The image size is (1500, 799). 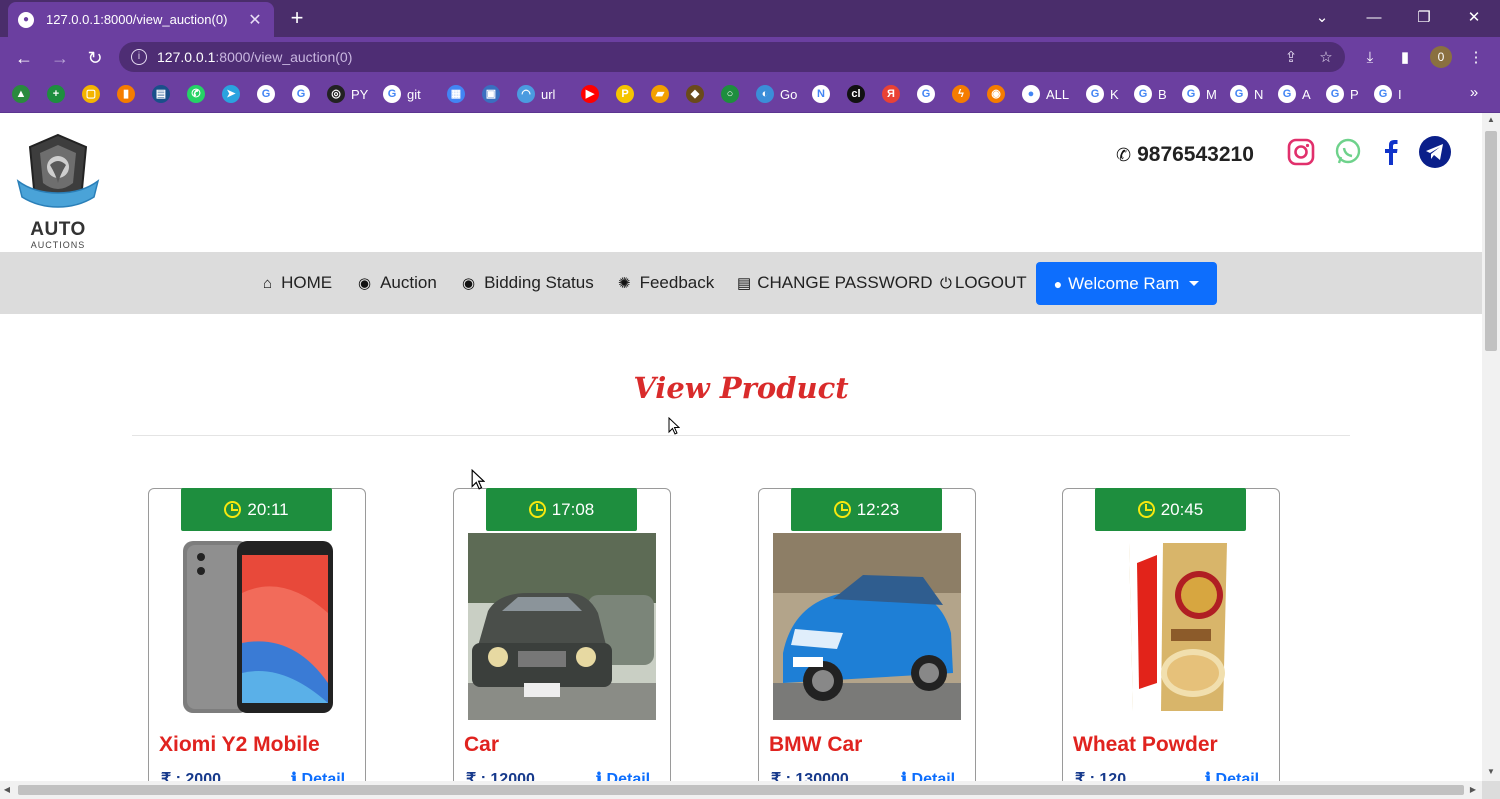 What do you see at coordinates (24, 58) in the screenshot?
I see `back-button: ←` at bounding box center [24, 58].